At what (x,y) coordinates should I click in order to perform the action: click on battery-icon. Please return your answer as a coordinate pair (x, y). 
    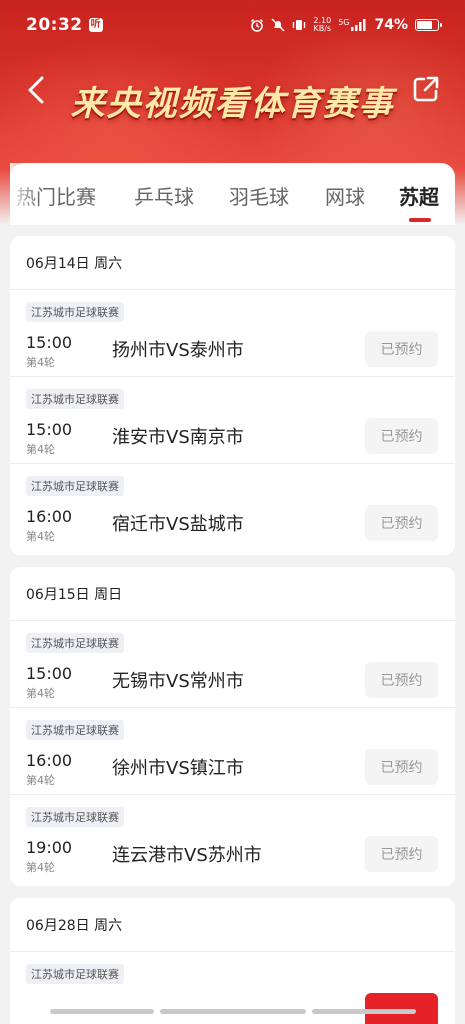
    Looking at the image, I should click on (428, 25).